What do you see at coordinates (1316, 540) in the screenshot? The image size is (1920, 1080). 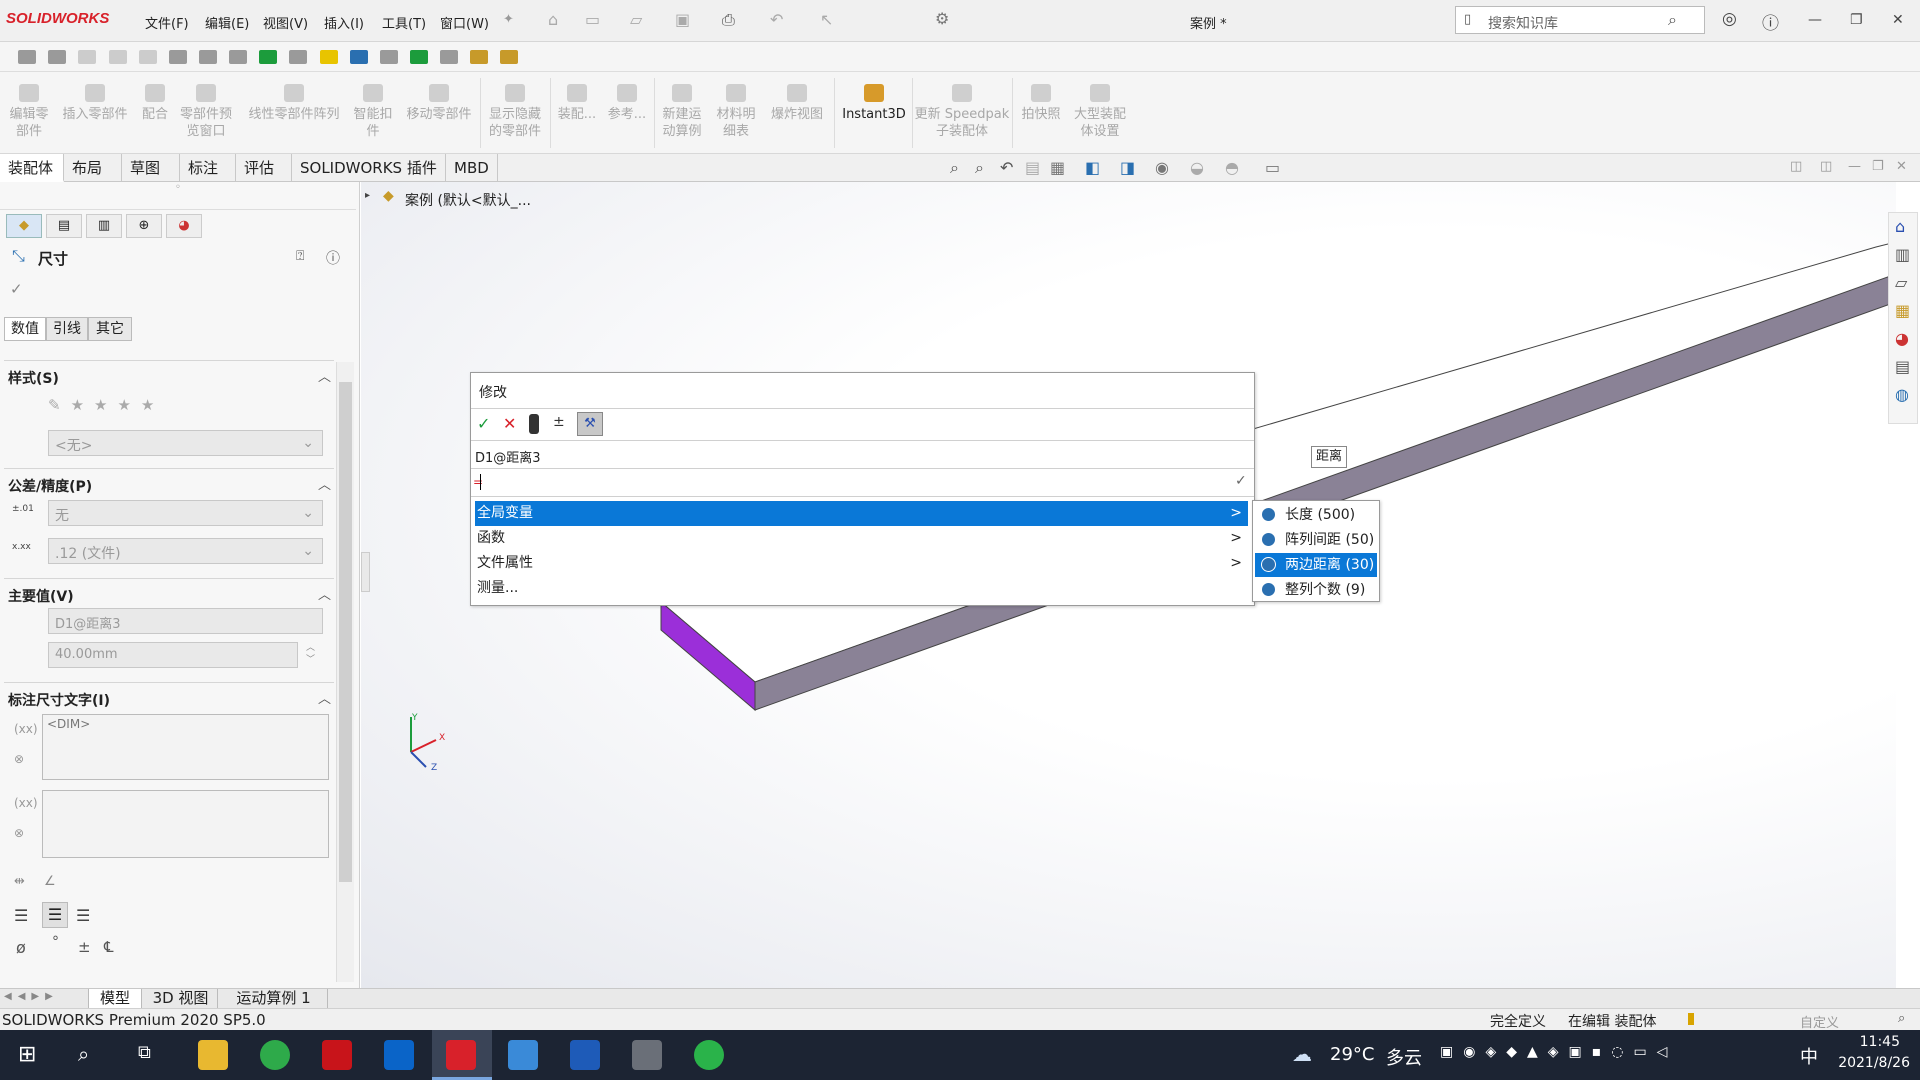 I see `global-var-array-spacing: 阵列间距 (50)` at bounding box center [1316, 540].